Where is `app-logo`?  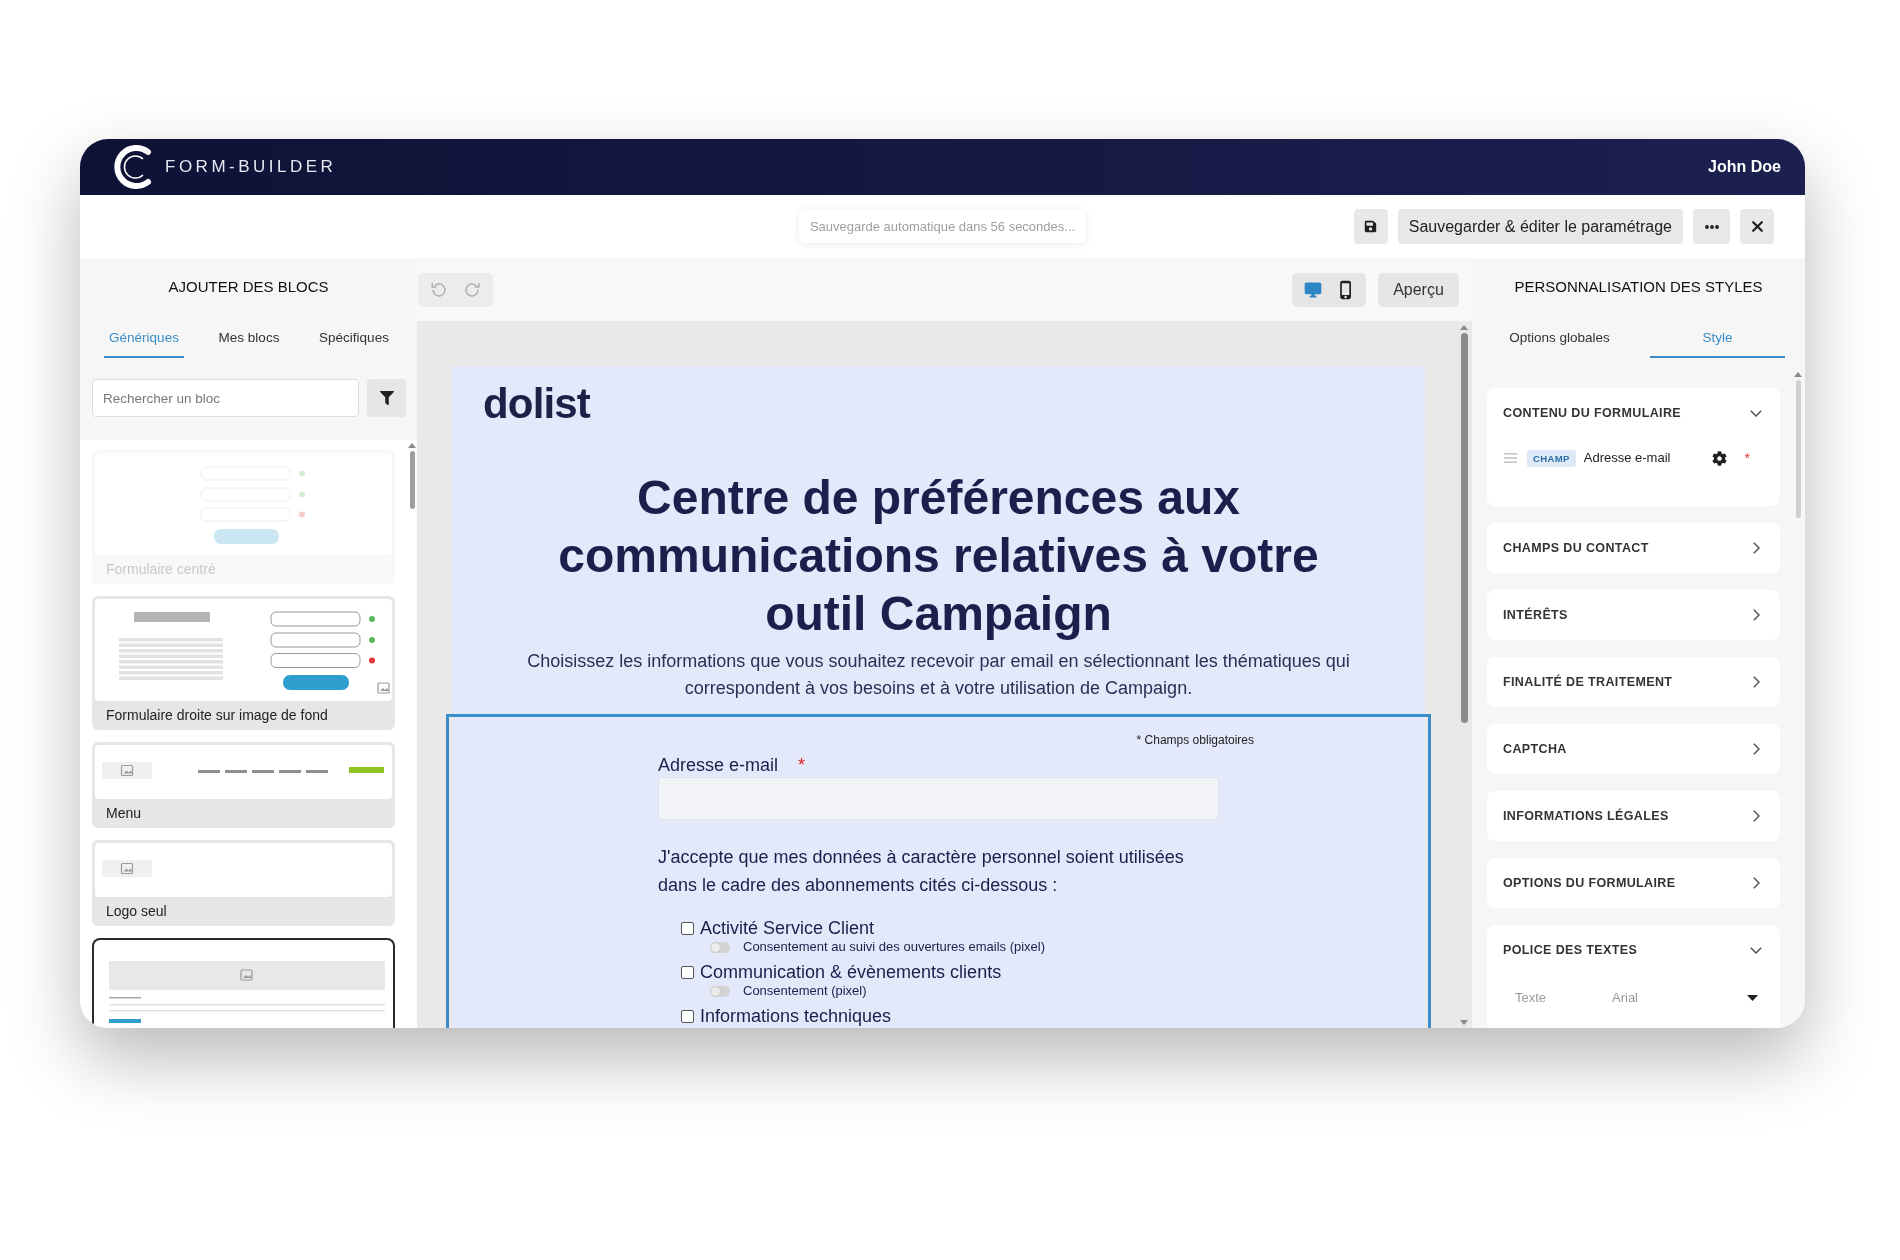
app-logo is located at coordinates (134, 167).